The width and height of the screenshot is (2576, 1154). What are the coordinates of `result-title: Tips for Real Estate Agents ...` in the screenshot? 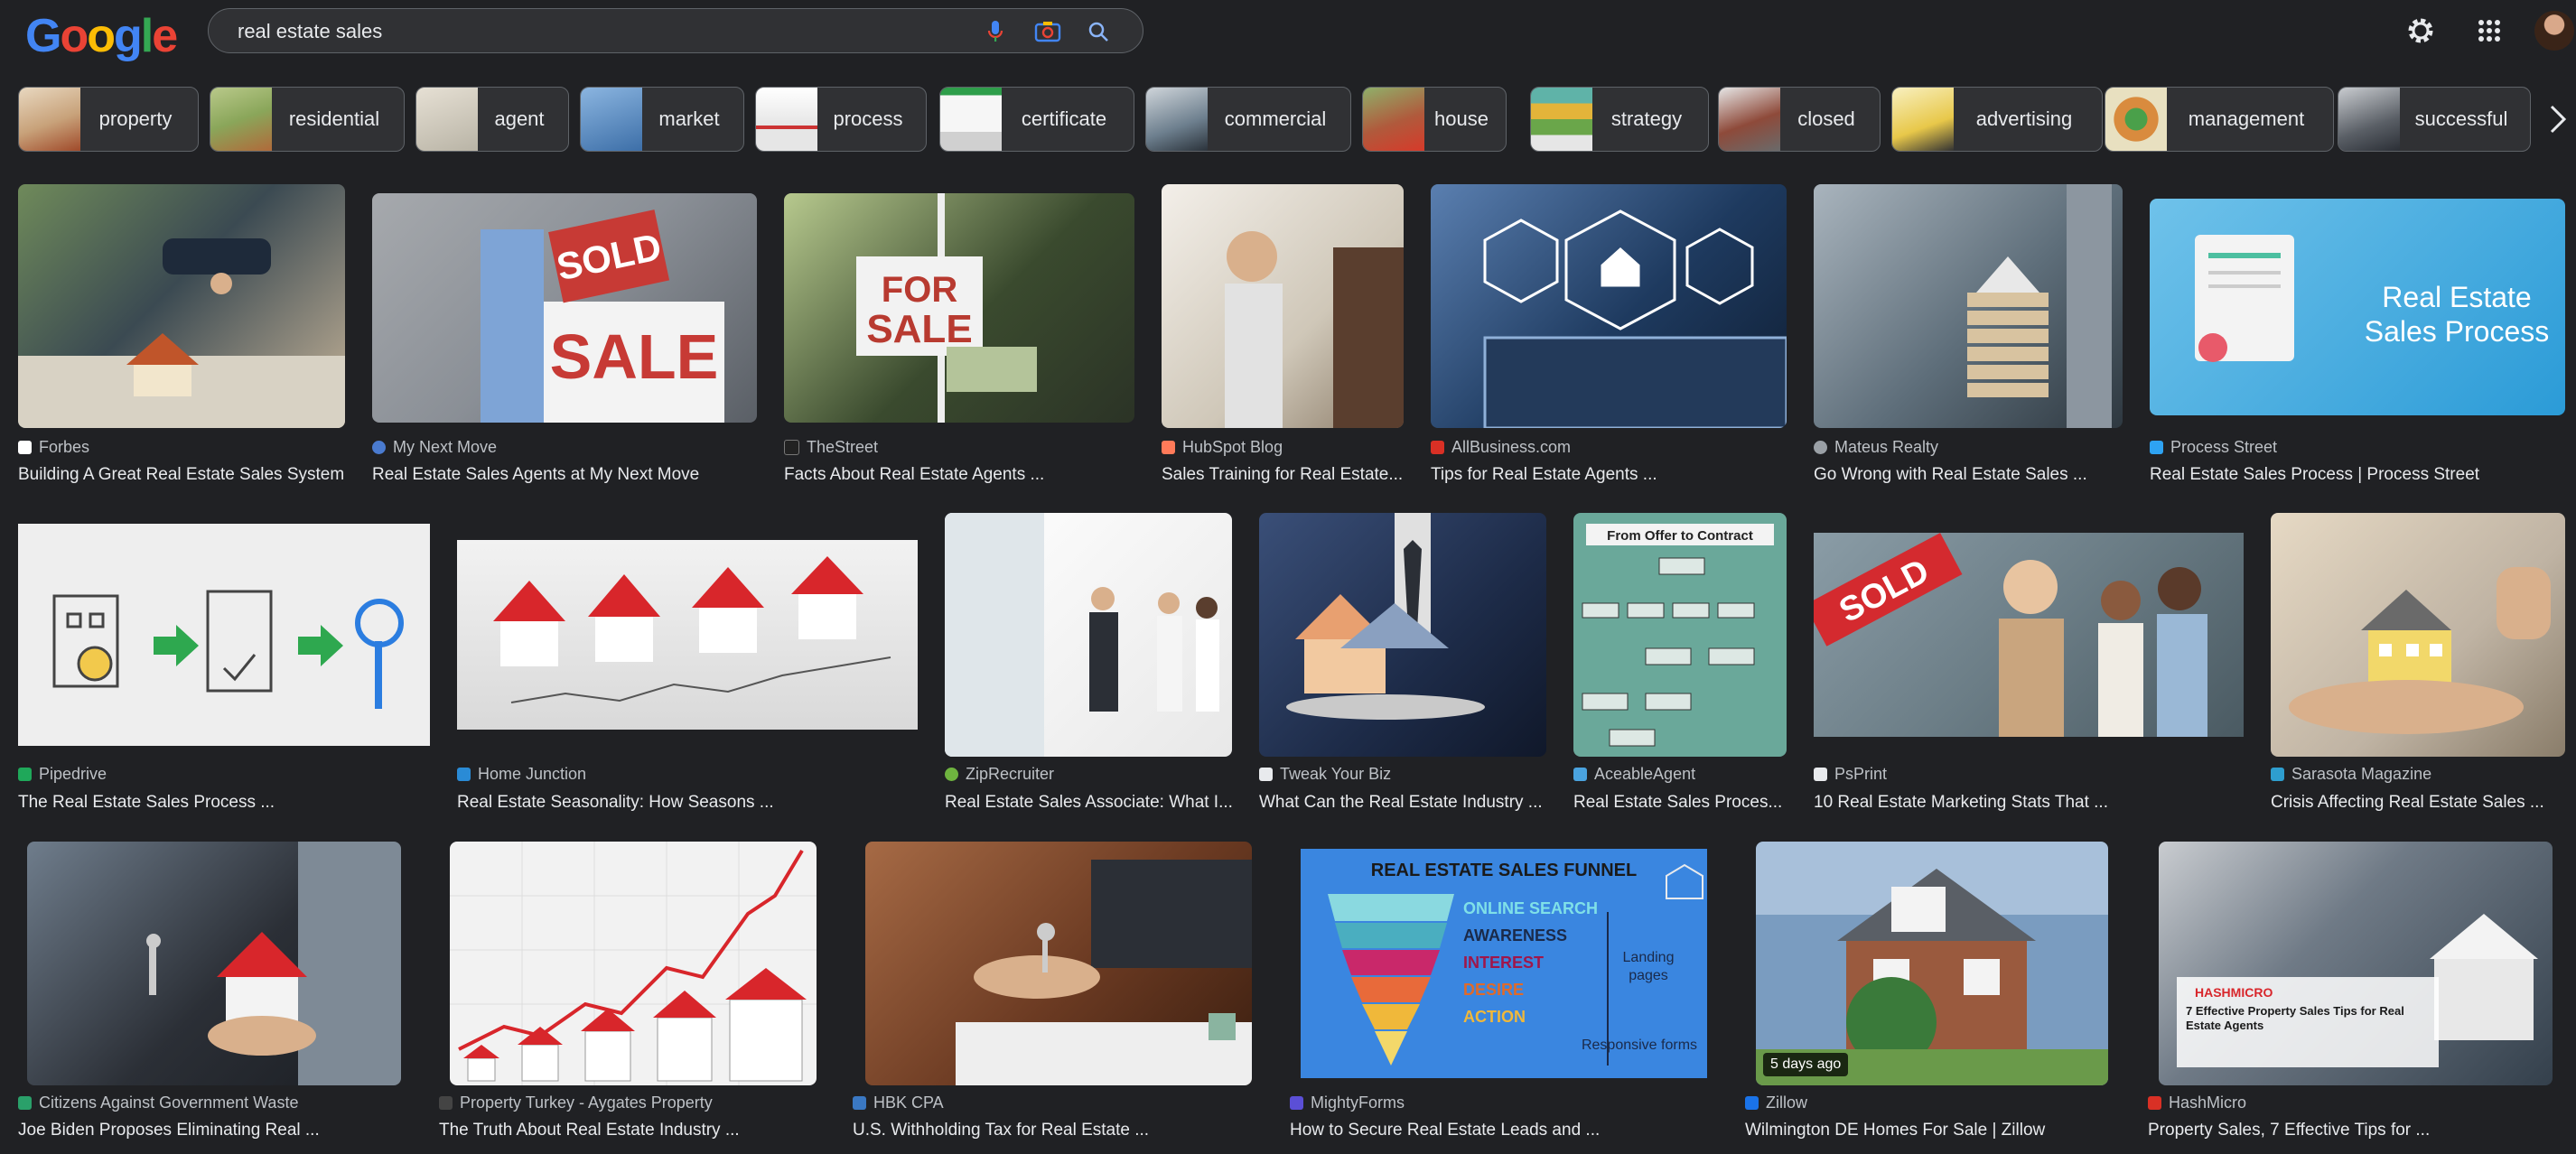 It's located at (1544, 475).